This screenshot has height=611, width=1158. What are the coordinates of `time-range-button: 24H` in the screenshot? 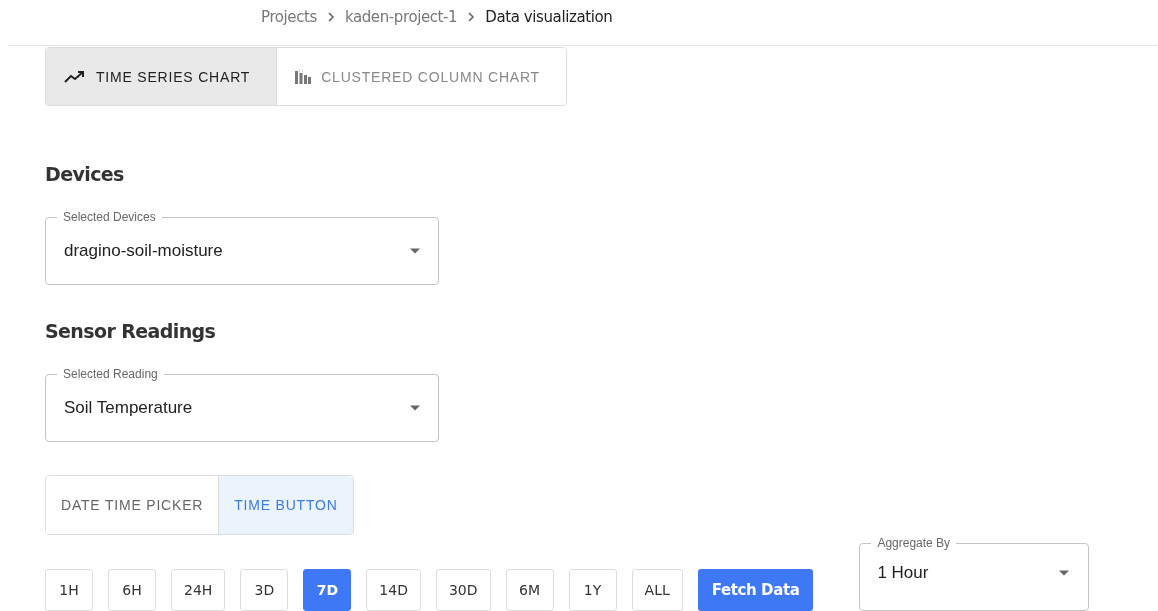 It's located at (198, 590).